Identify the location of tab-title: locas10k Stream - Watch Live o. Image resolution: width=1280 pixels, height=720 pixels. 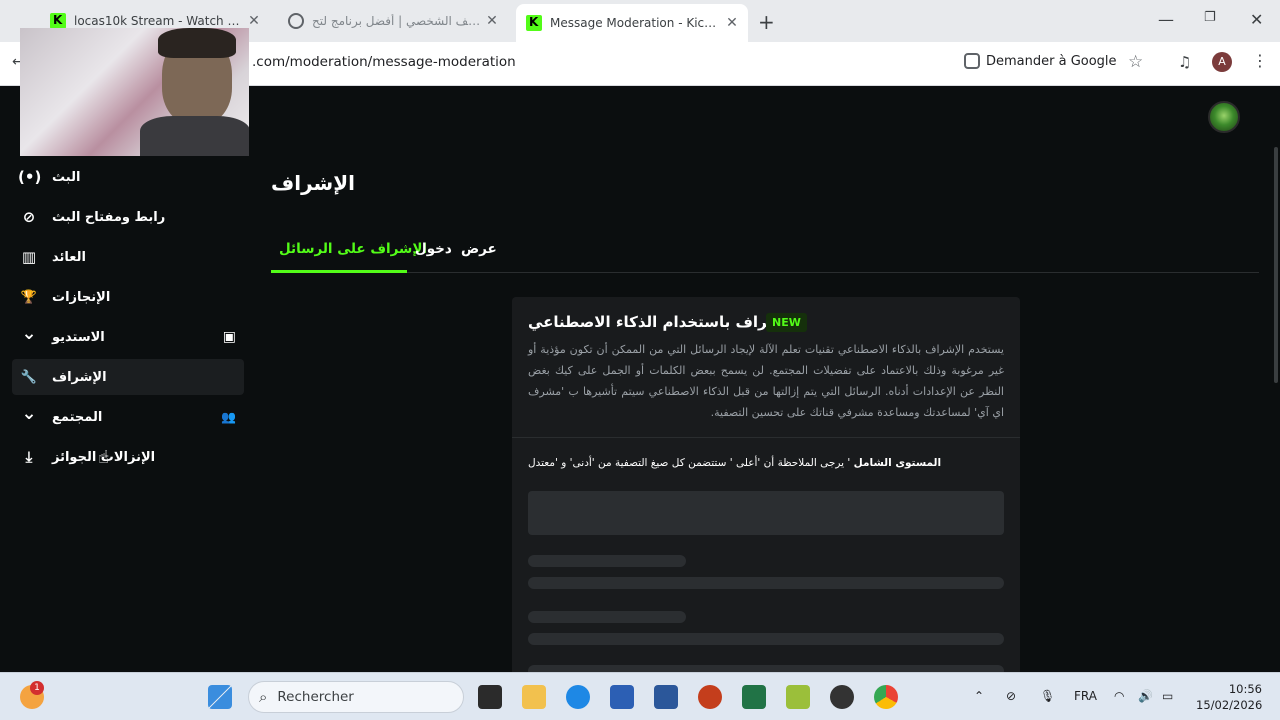
(159, 21).